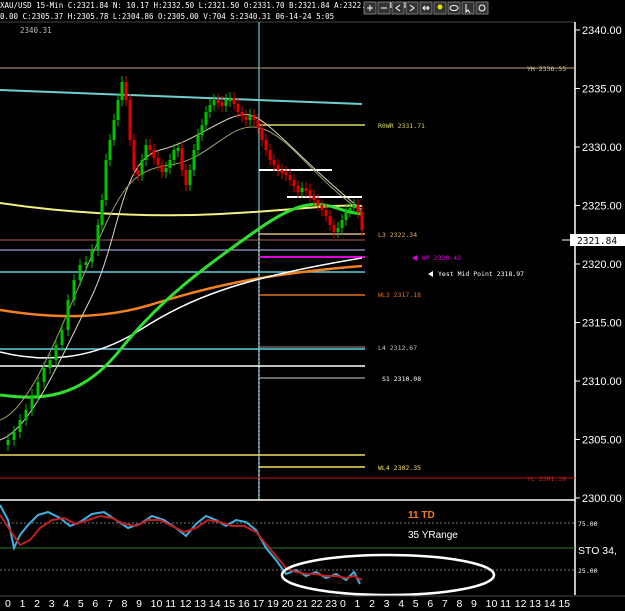 The image size is (625, 611). Describe the element at coordinates (398, 8) in the screenshot. I see `arrow-left-icon` at that location.